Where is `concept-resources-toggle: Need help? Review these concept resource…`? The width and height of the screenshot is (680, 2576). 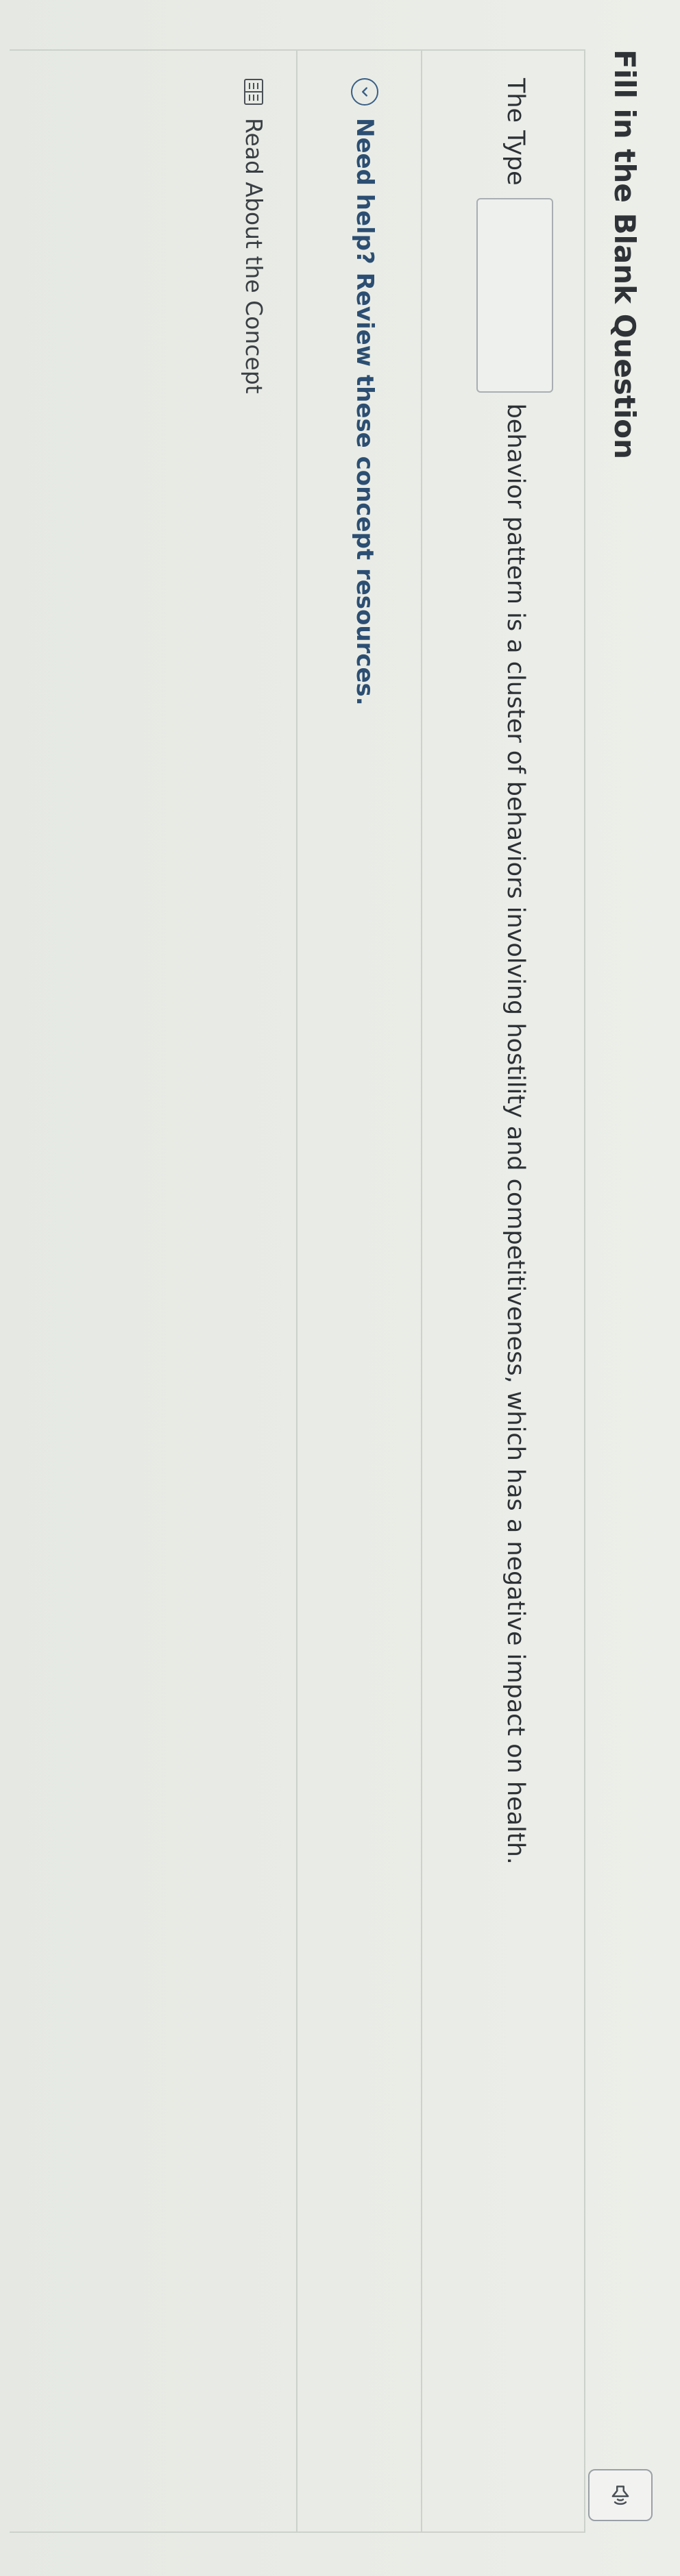 concept-resources-toggle: Need help? Review these concept resource… is located at coordinates (364, 392).